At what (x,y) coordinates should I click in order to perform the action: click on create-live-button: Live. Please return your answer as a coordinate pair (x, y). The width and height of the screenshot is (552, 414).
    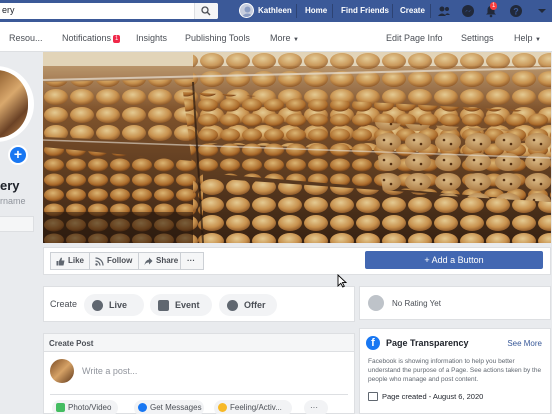
    Looking at the image, I should click on (114, 305).